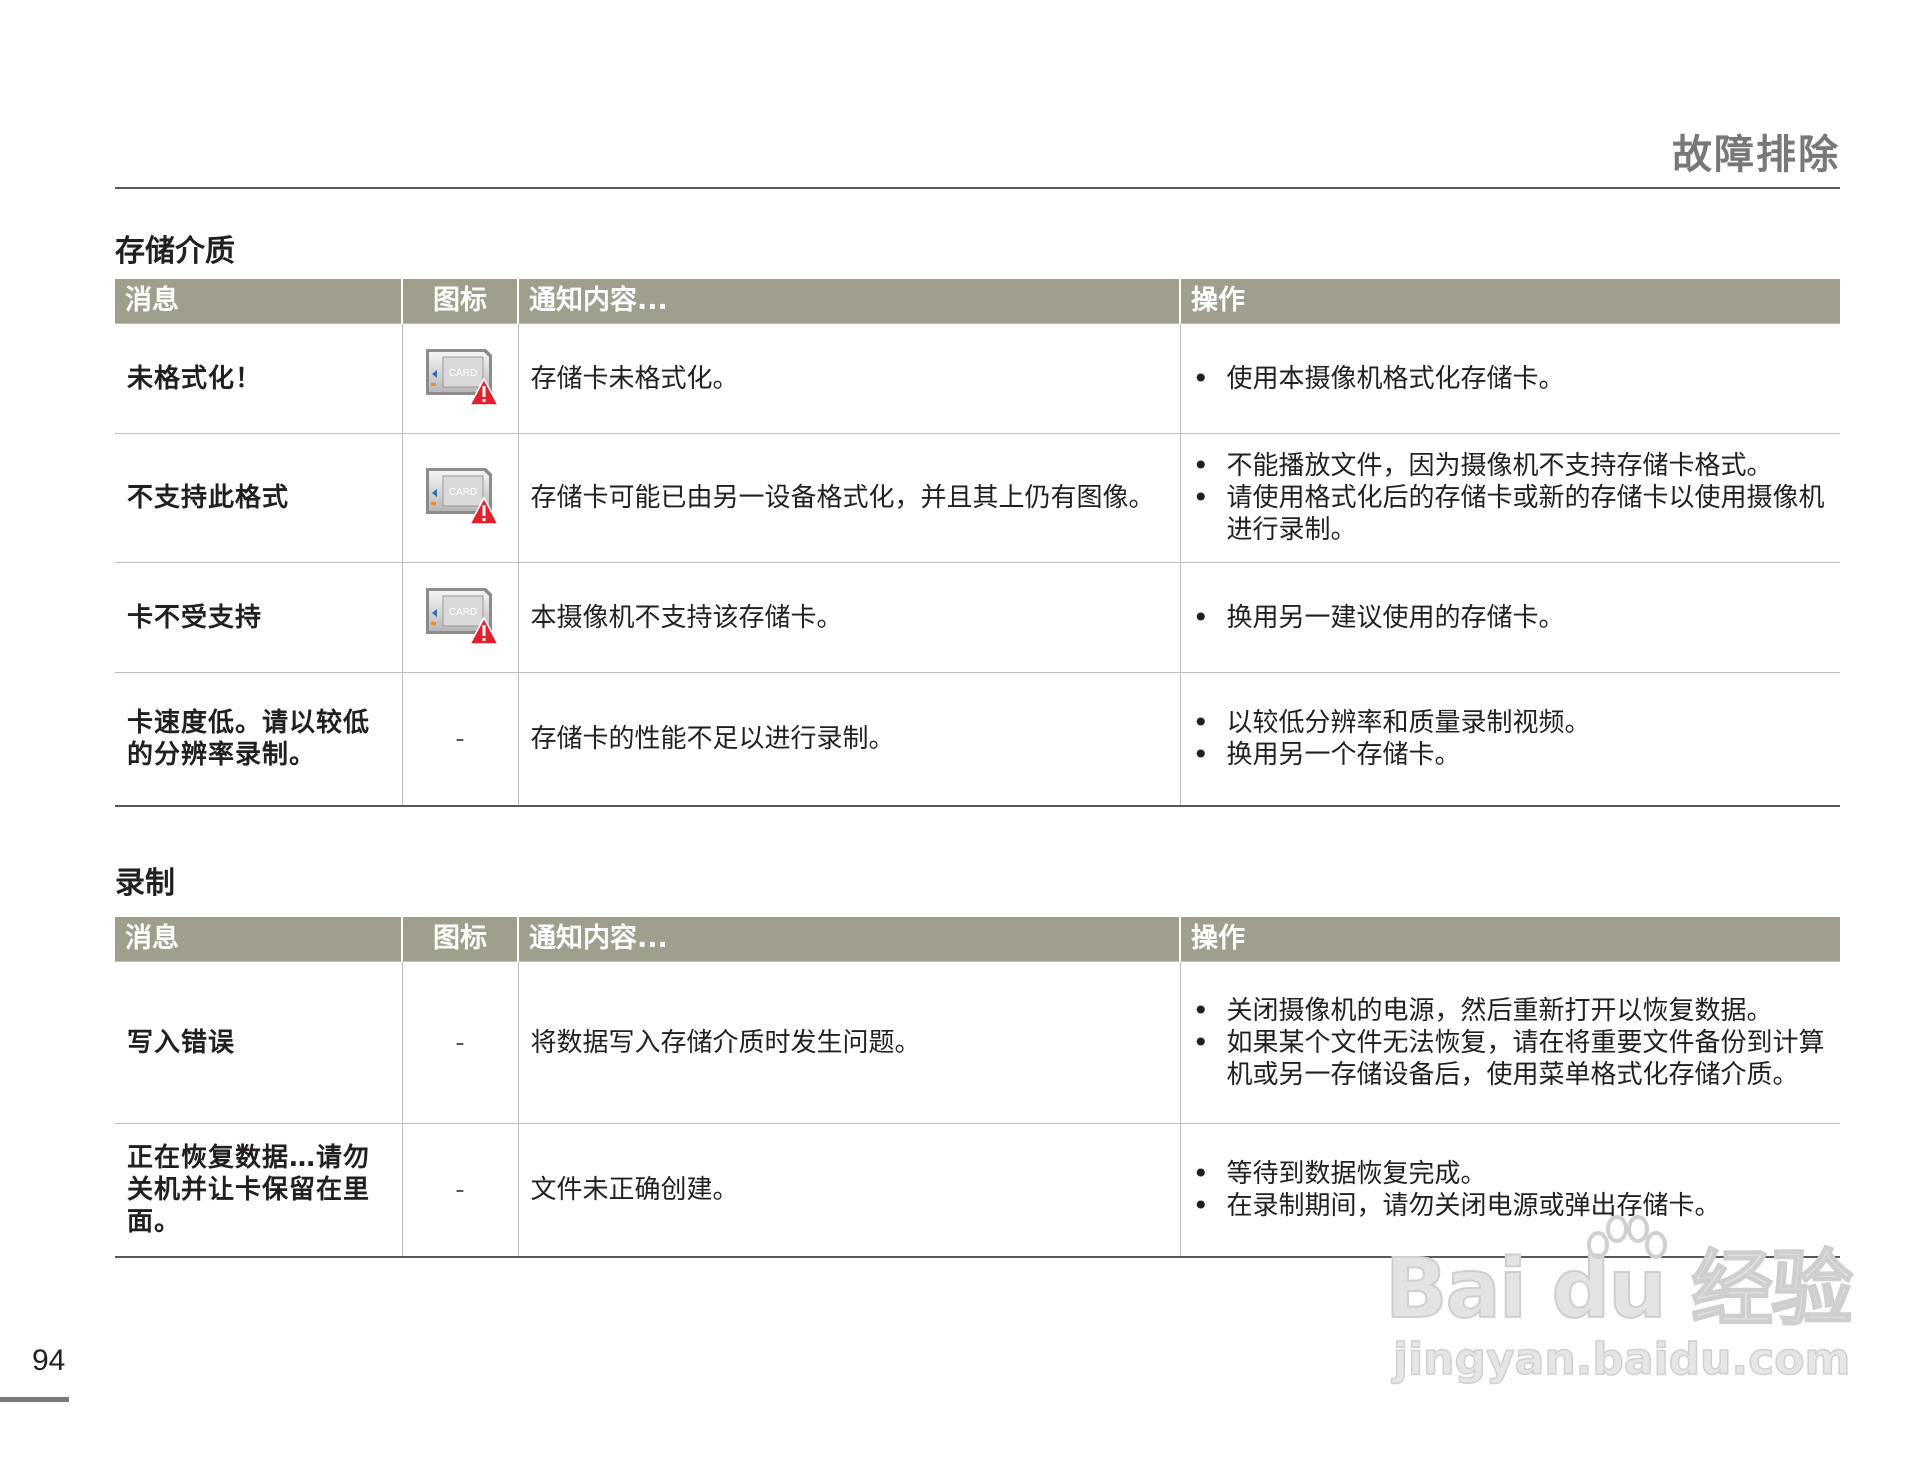  I want to click on content-cell: 存储卡未格式化。, so click(848, 378).